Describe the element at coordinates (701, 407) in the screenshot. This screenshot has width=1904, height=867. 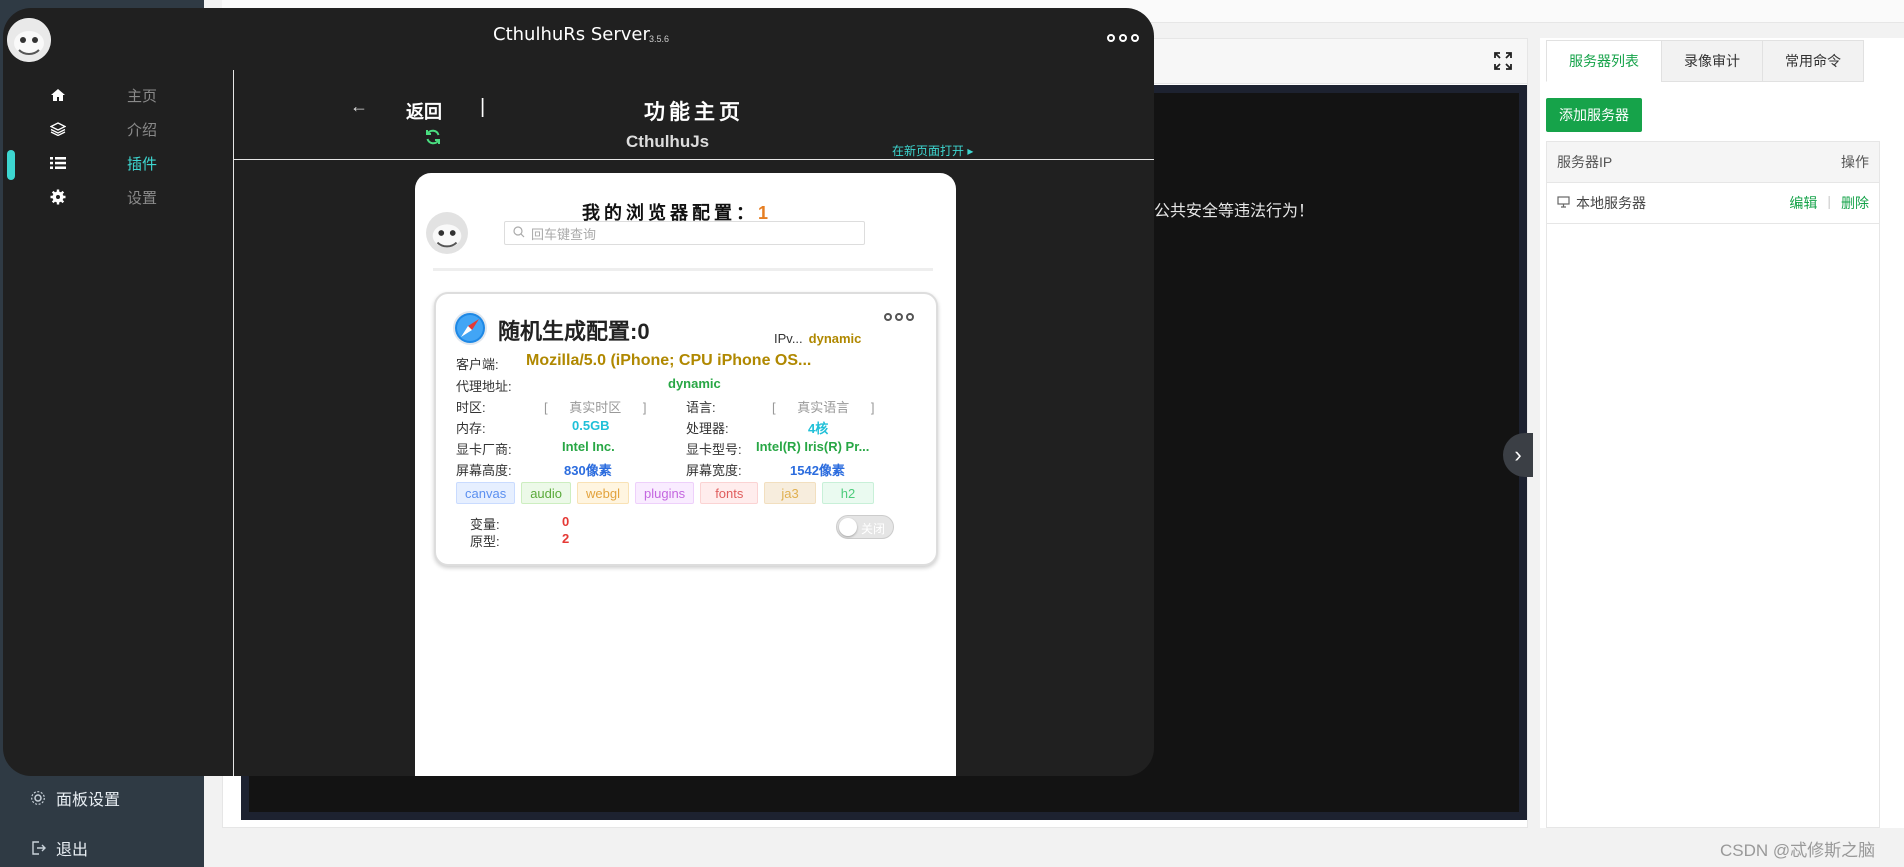
I see `language-label: 语言:` at that location.